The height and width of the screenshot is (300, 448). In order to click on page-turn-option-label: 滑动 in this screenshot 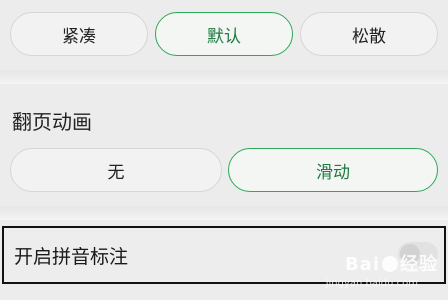, I will do `click(333, 172)`.